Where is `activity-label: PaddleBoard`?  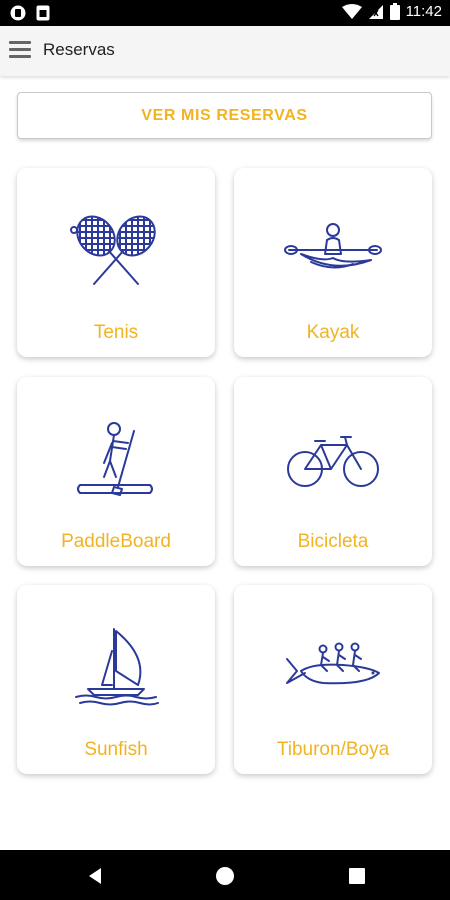
activity-label: PaddleBoard is located at coordinates (116, 541).